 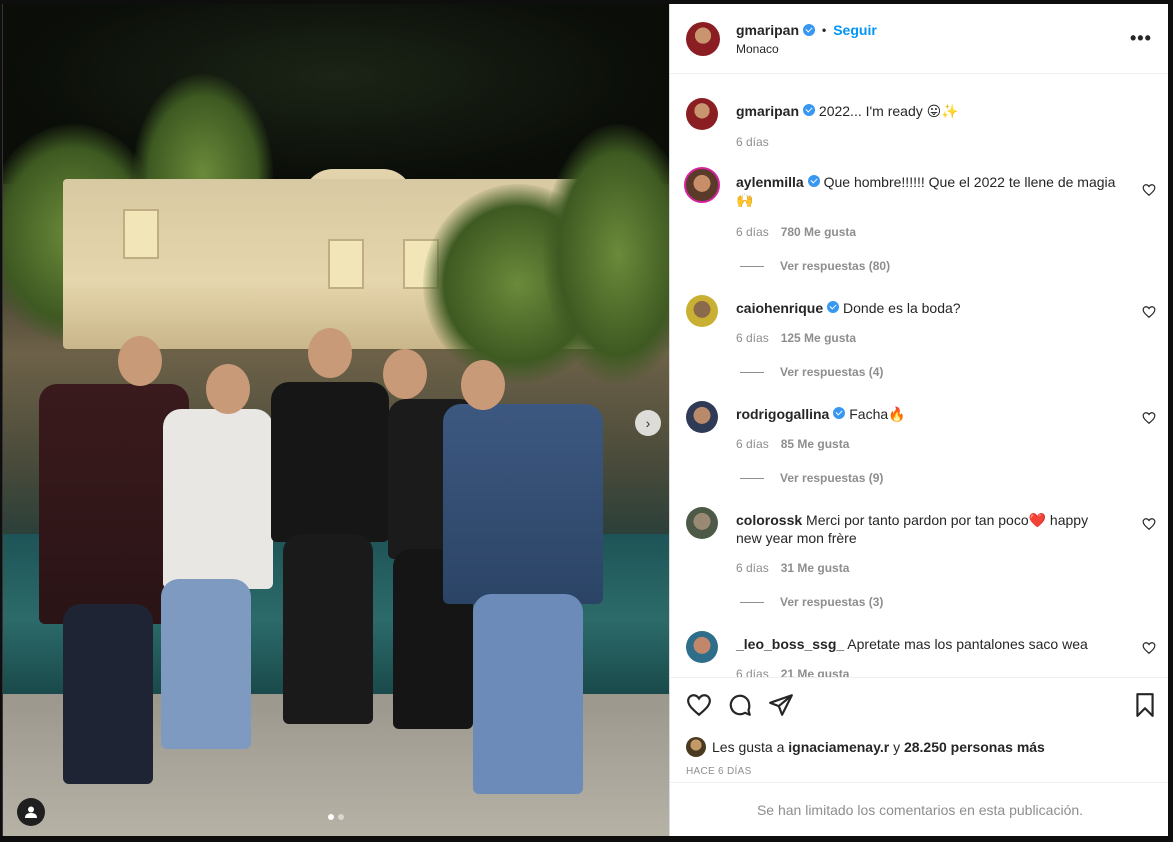 I want to click on author-row: gmaripan • Seguir, so click(x=806, y=30).